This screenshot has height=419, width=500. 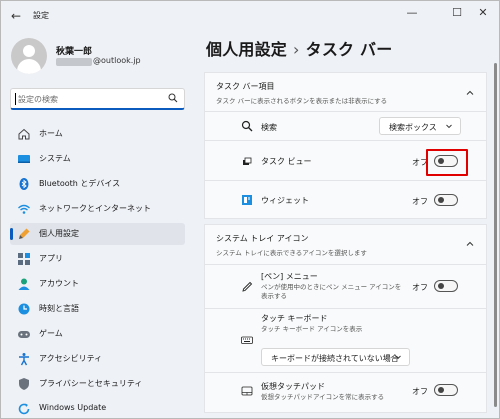 I want to click on sidebar-item-label: システム, so click(x=55, y=158).